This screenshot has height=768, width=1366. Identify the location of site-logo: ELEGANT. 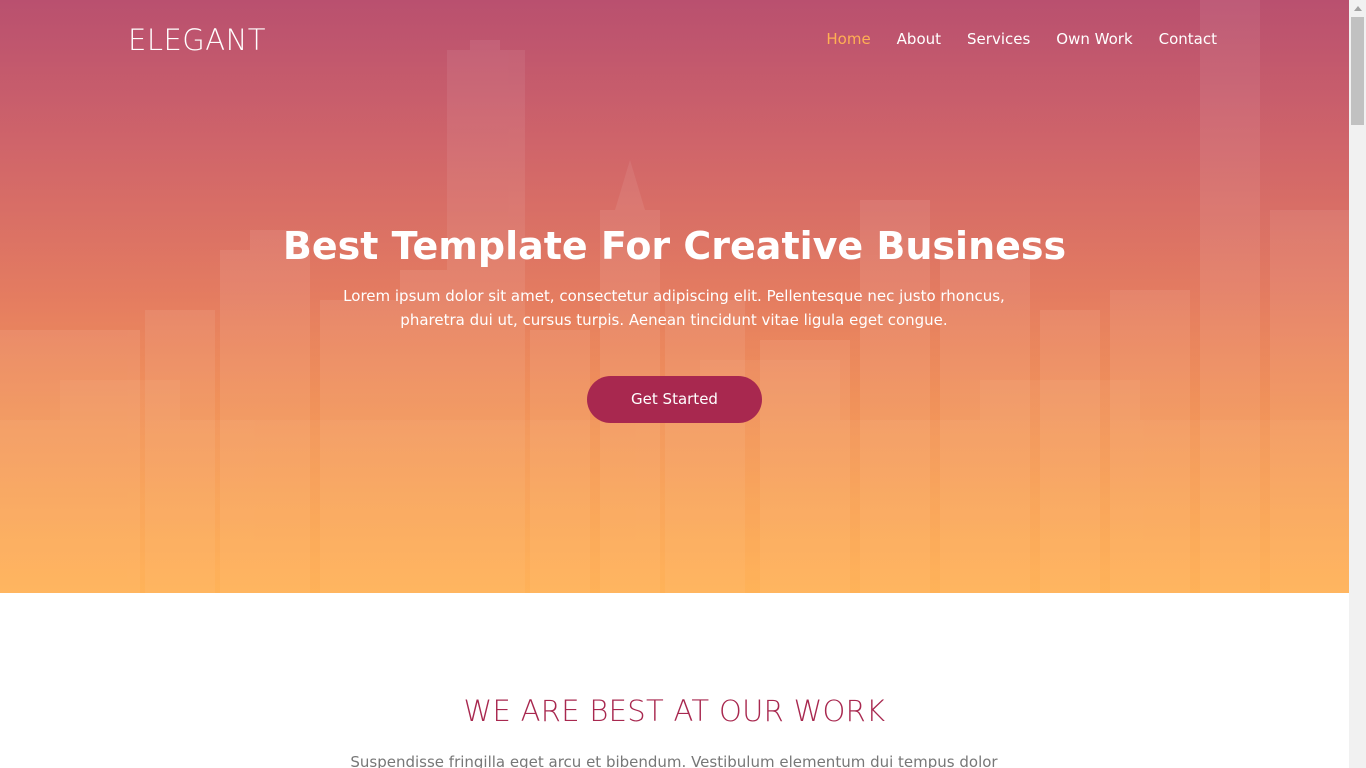
(197, 40).